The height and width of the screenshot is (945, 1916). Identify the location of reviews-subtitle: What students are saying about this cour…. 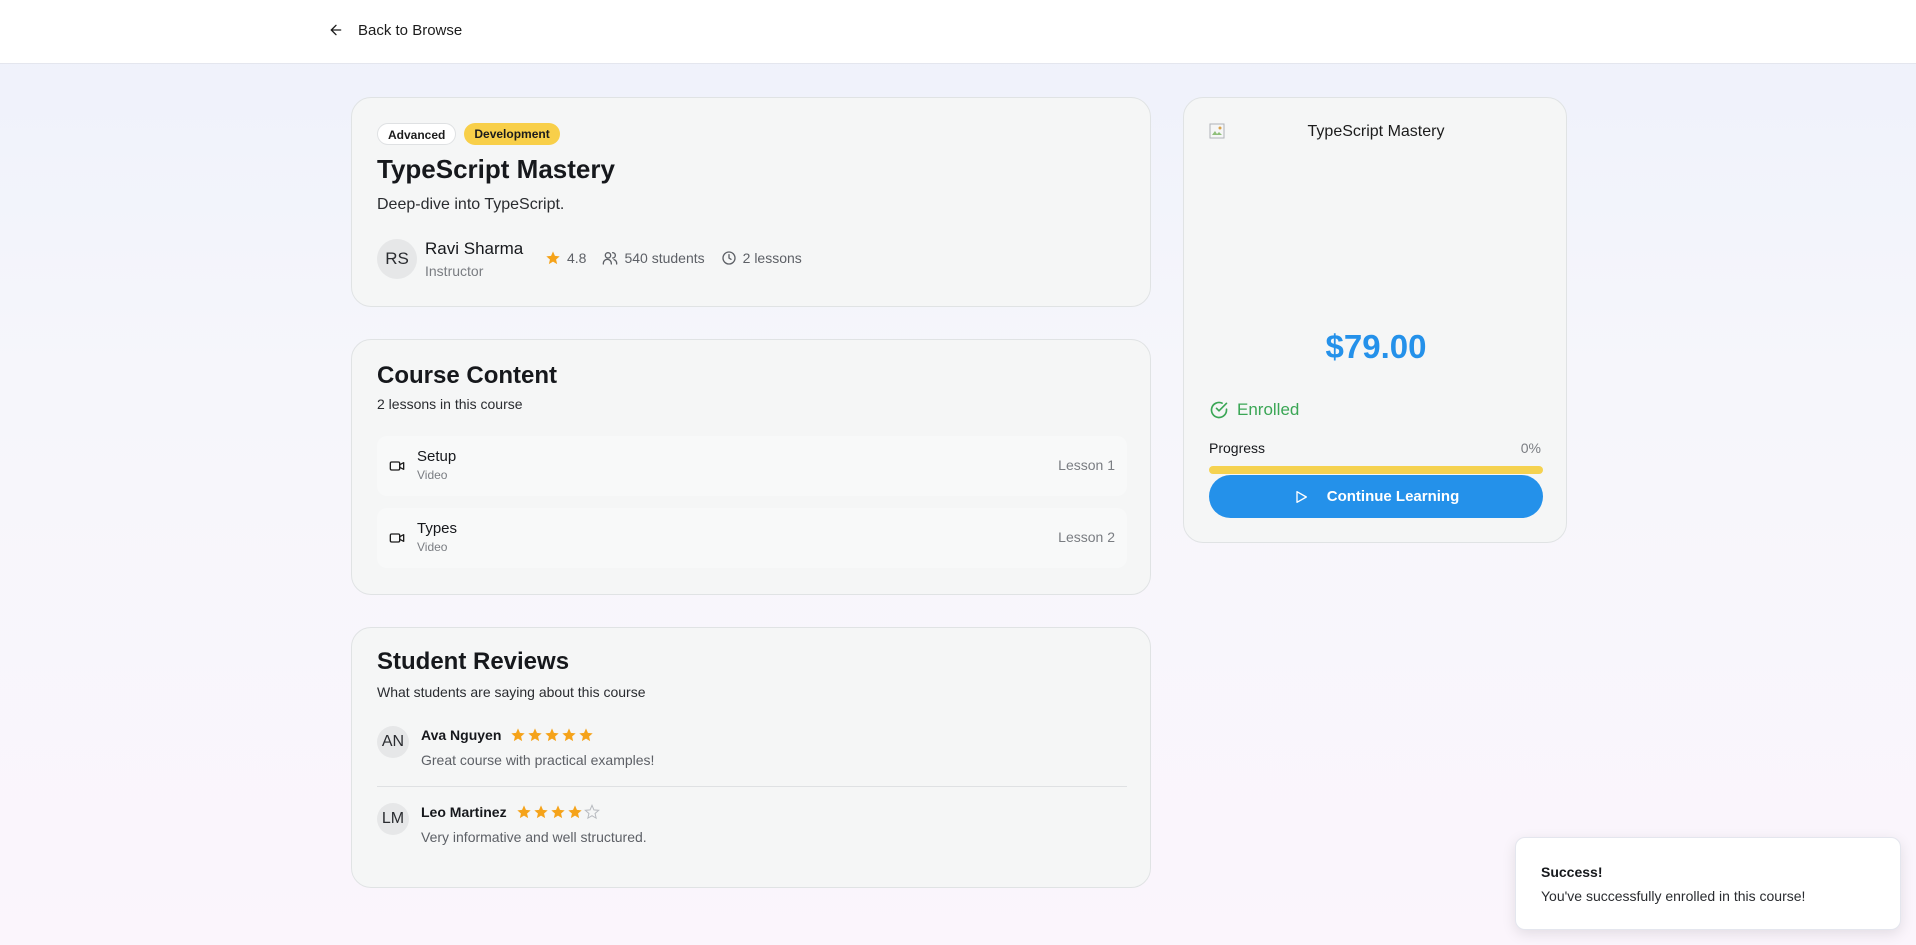
(511, 692).